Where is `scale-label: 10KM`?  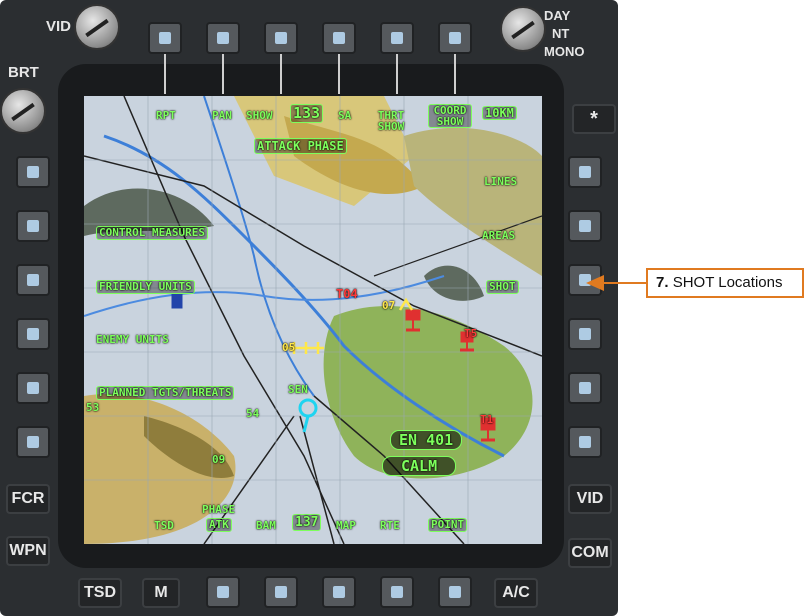 scale-label: 10KM is located at coordinates (499, 113).